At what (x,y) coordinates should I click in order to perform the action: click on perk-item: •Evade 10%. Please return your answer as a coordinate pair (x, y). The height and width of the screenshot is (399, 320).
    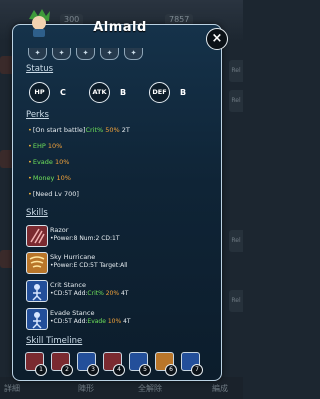
    Looking at the image, I should click on (49, 162).